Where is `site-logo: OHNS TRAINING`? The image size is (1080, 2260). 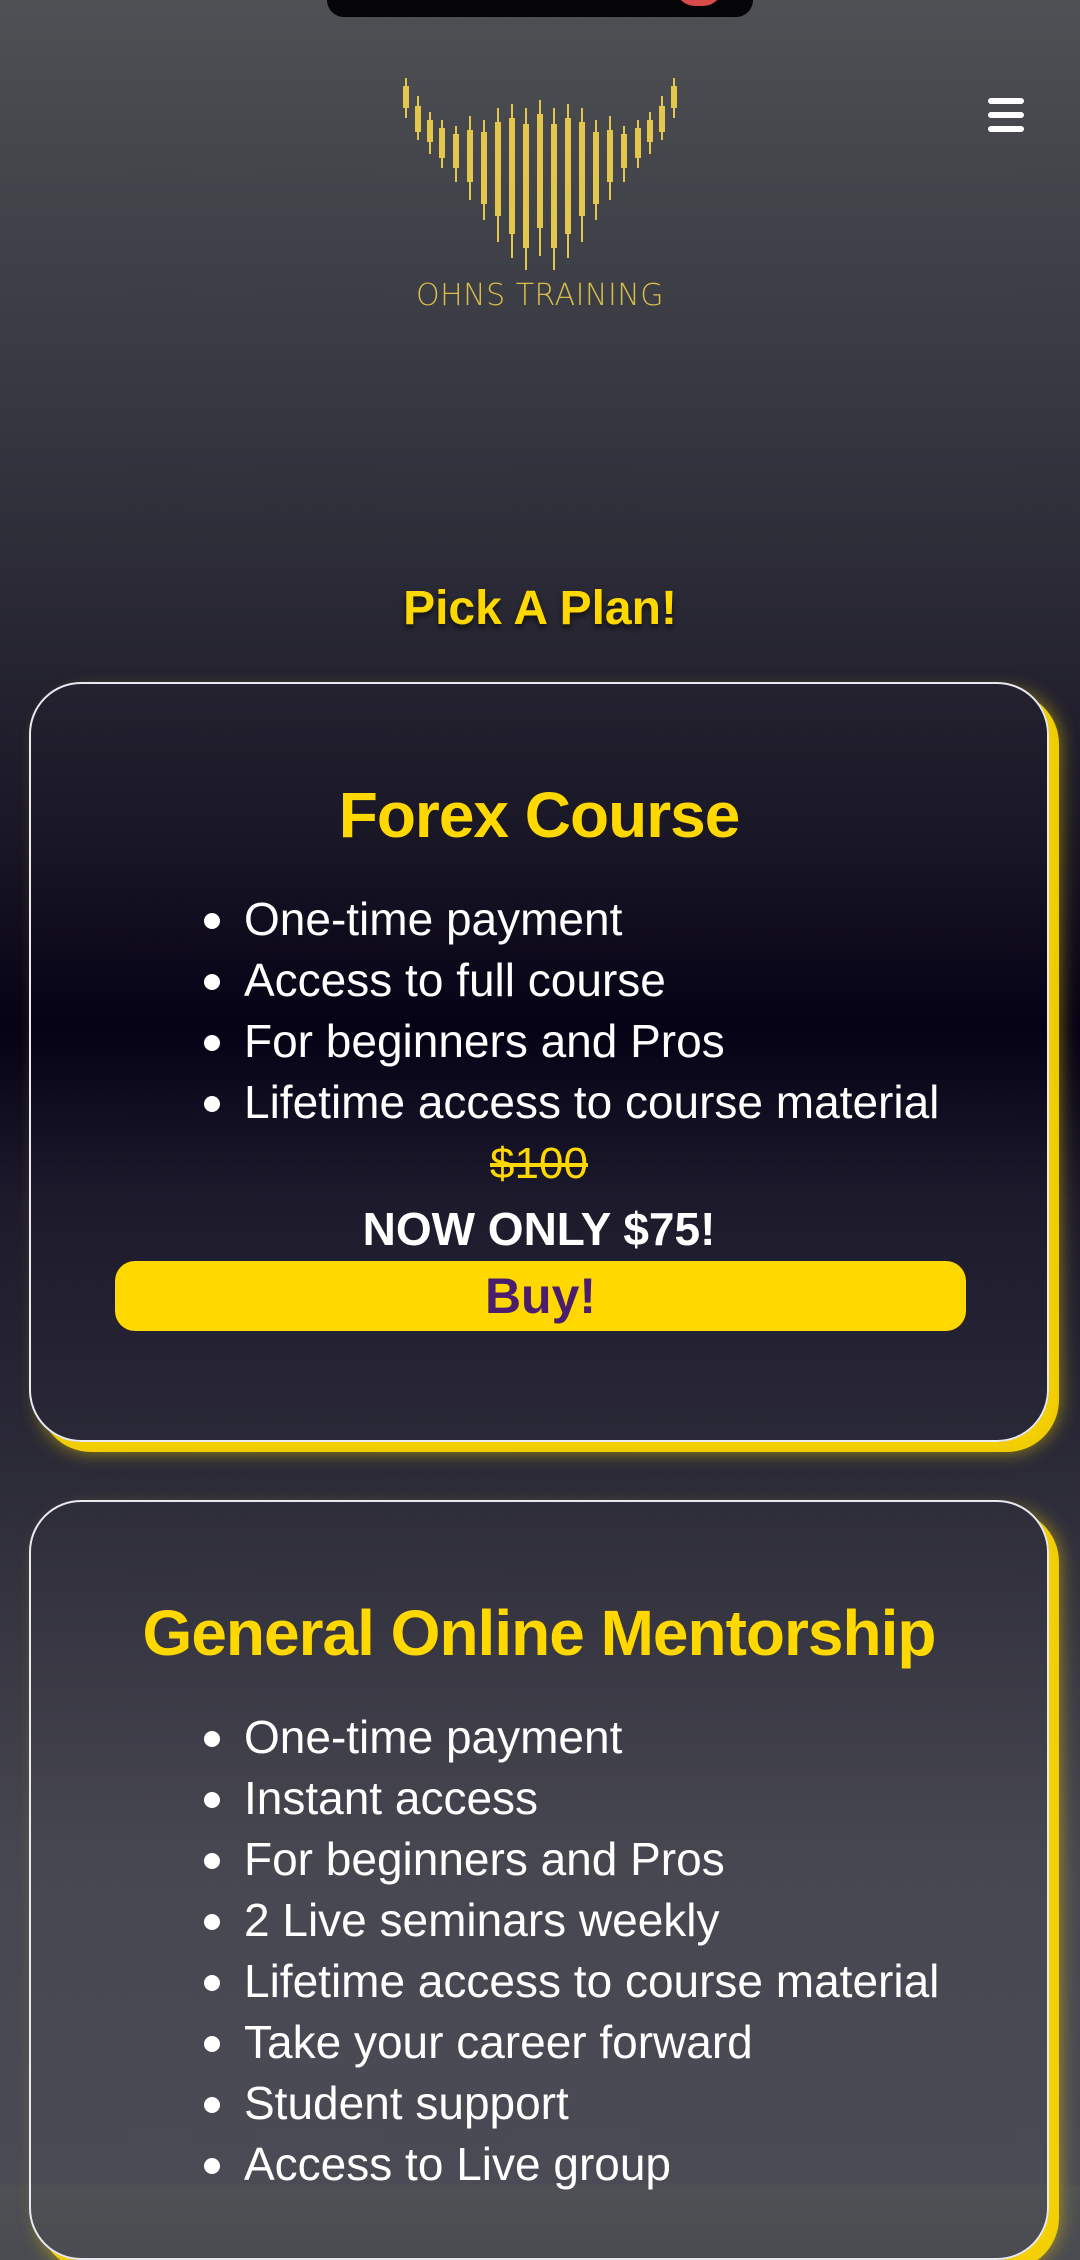 site-logo: OHNS TRAINING is located at coordinates (540, 195).